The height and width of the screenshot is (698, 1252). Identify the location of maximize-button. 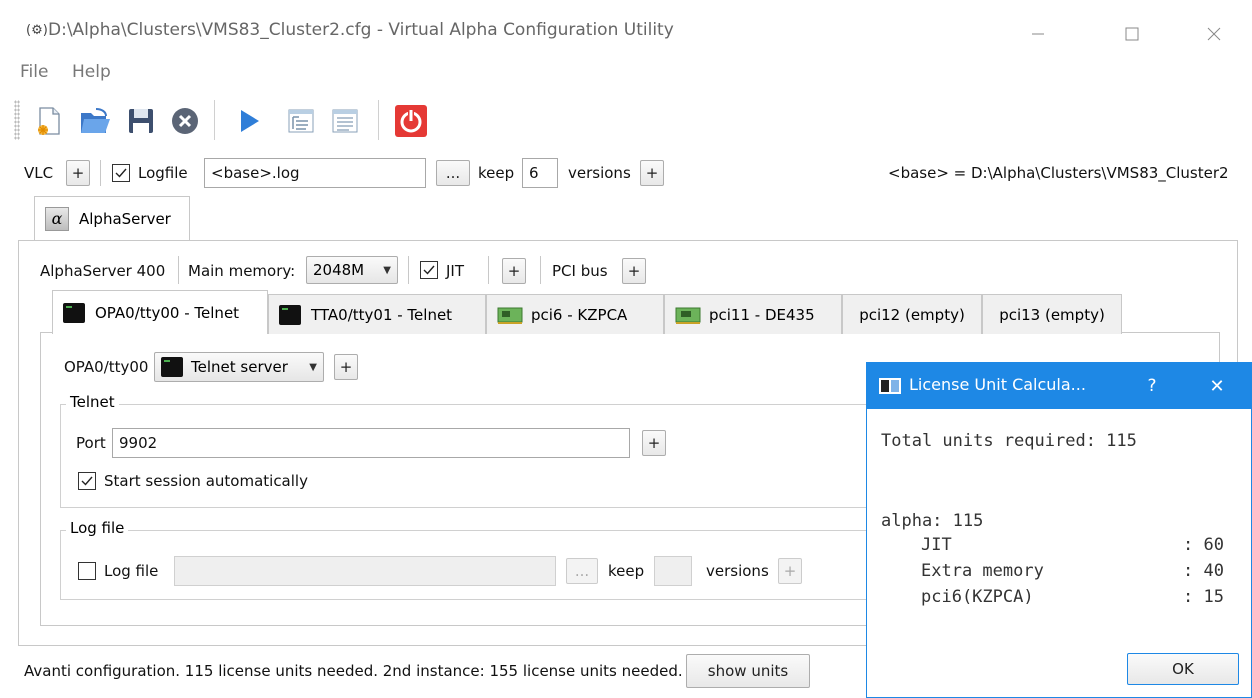
(1132, 34).